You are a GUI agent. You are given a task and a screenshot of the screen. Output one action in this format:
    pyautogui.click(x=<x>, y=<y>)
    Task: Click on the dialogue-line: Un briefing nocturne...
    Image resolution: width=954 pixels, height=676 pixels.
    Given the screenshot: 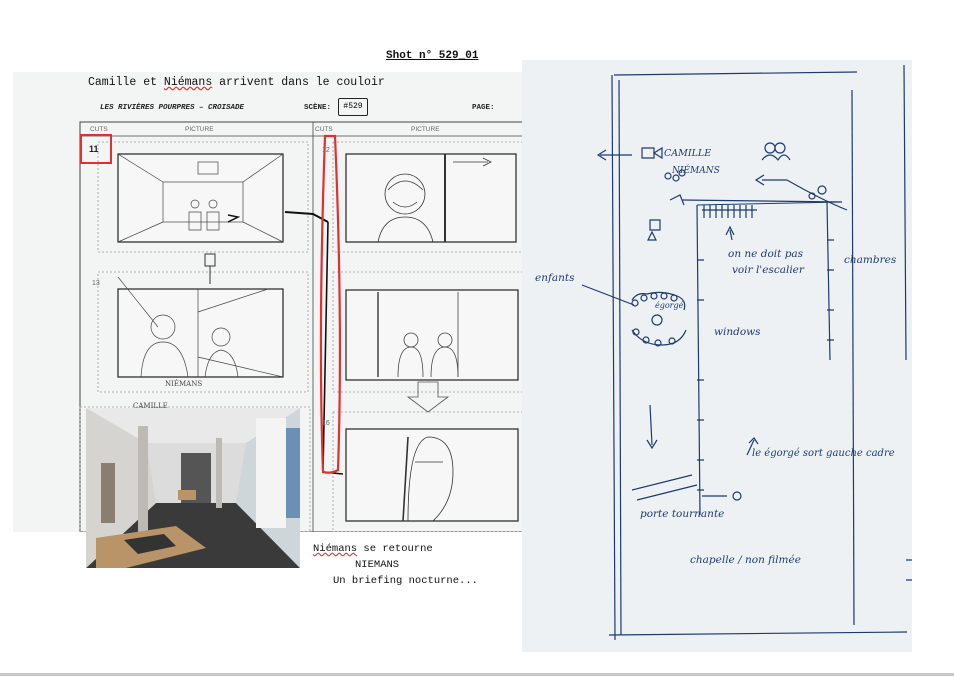 What is the action you would take?
    pyautogui.click(x=405, y=581)
    